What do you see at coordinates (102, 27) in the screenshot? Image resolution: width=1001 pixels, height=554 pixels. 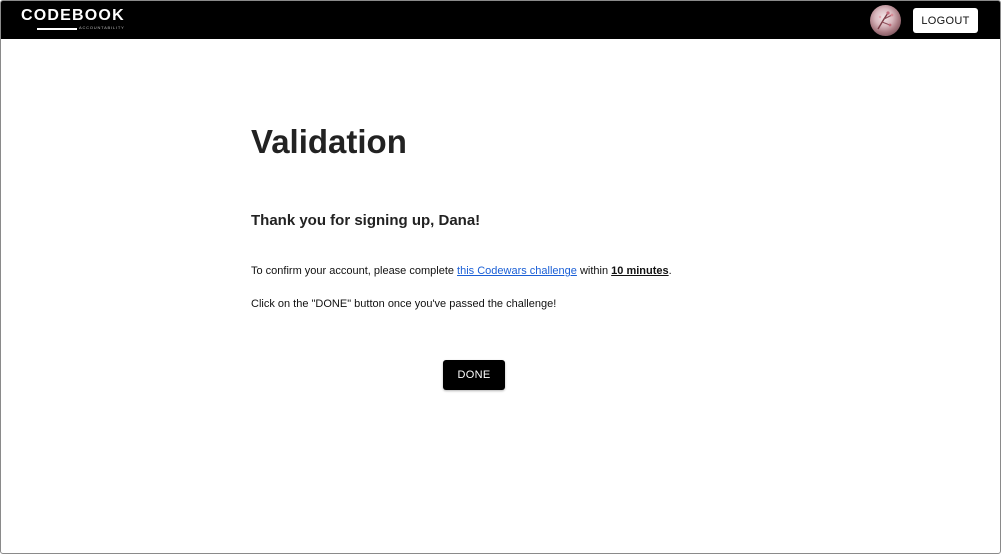 I see `brand-tagline: ACCOUNTABILITY` at bounding box center [102, 27].